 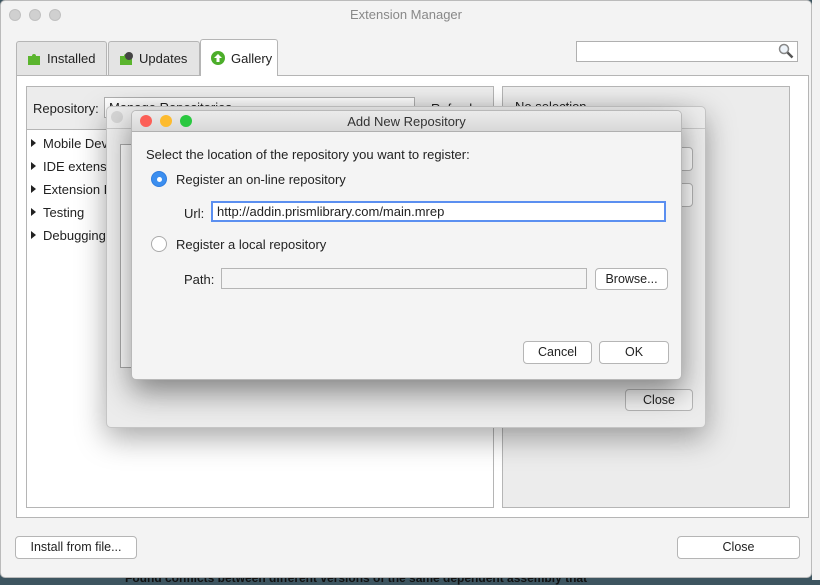 What do you see at coordinates (146, 121) in the screenshot?
I see `close-dialog-button` at bounding box center [146, 121].